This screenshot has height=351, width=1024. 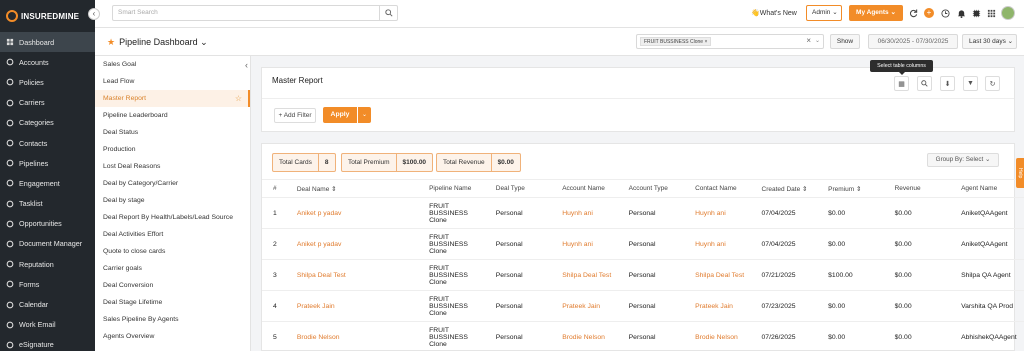 What do you see at coordinates (172, 302) in the screenshot?
I see `report-item: Deal Stage Lifetime` at bounding box center [172, 302].